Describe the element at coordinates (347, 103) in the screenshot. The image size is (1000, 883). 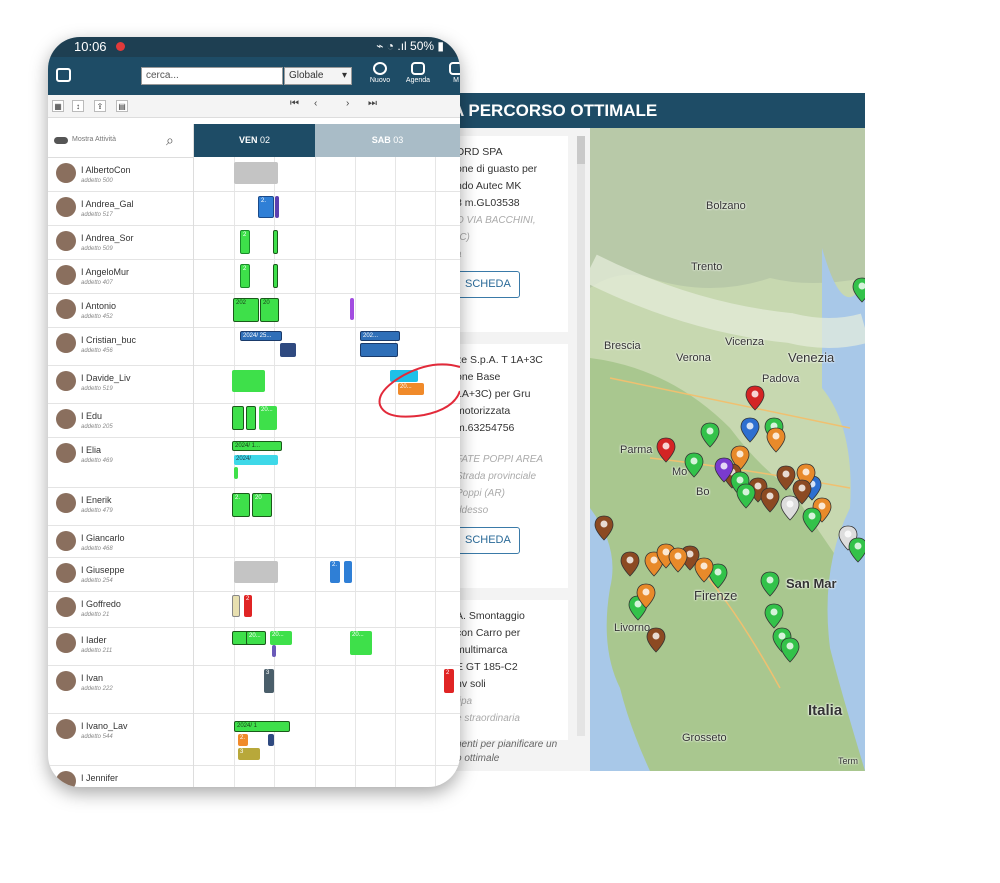
I see `next-page-icon: ›` at that location.